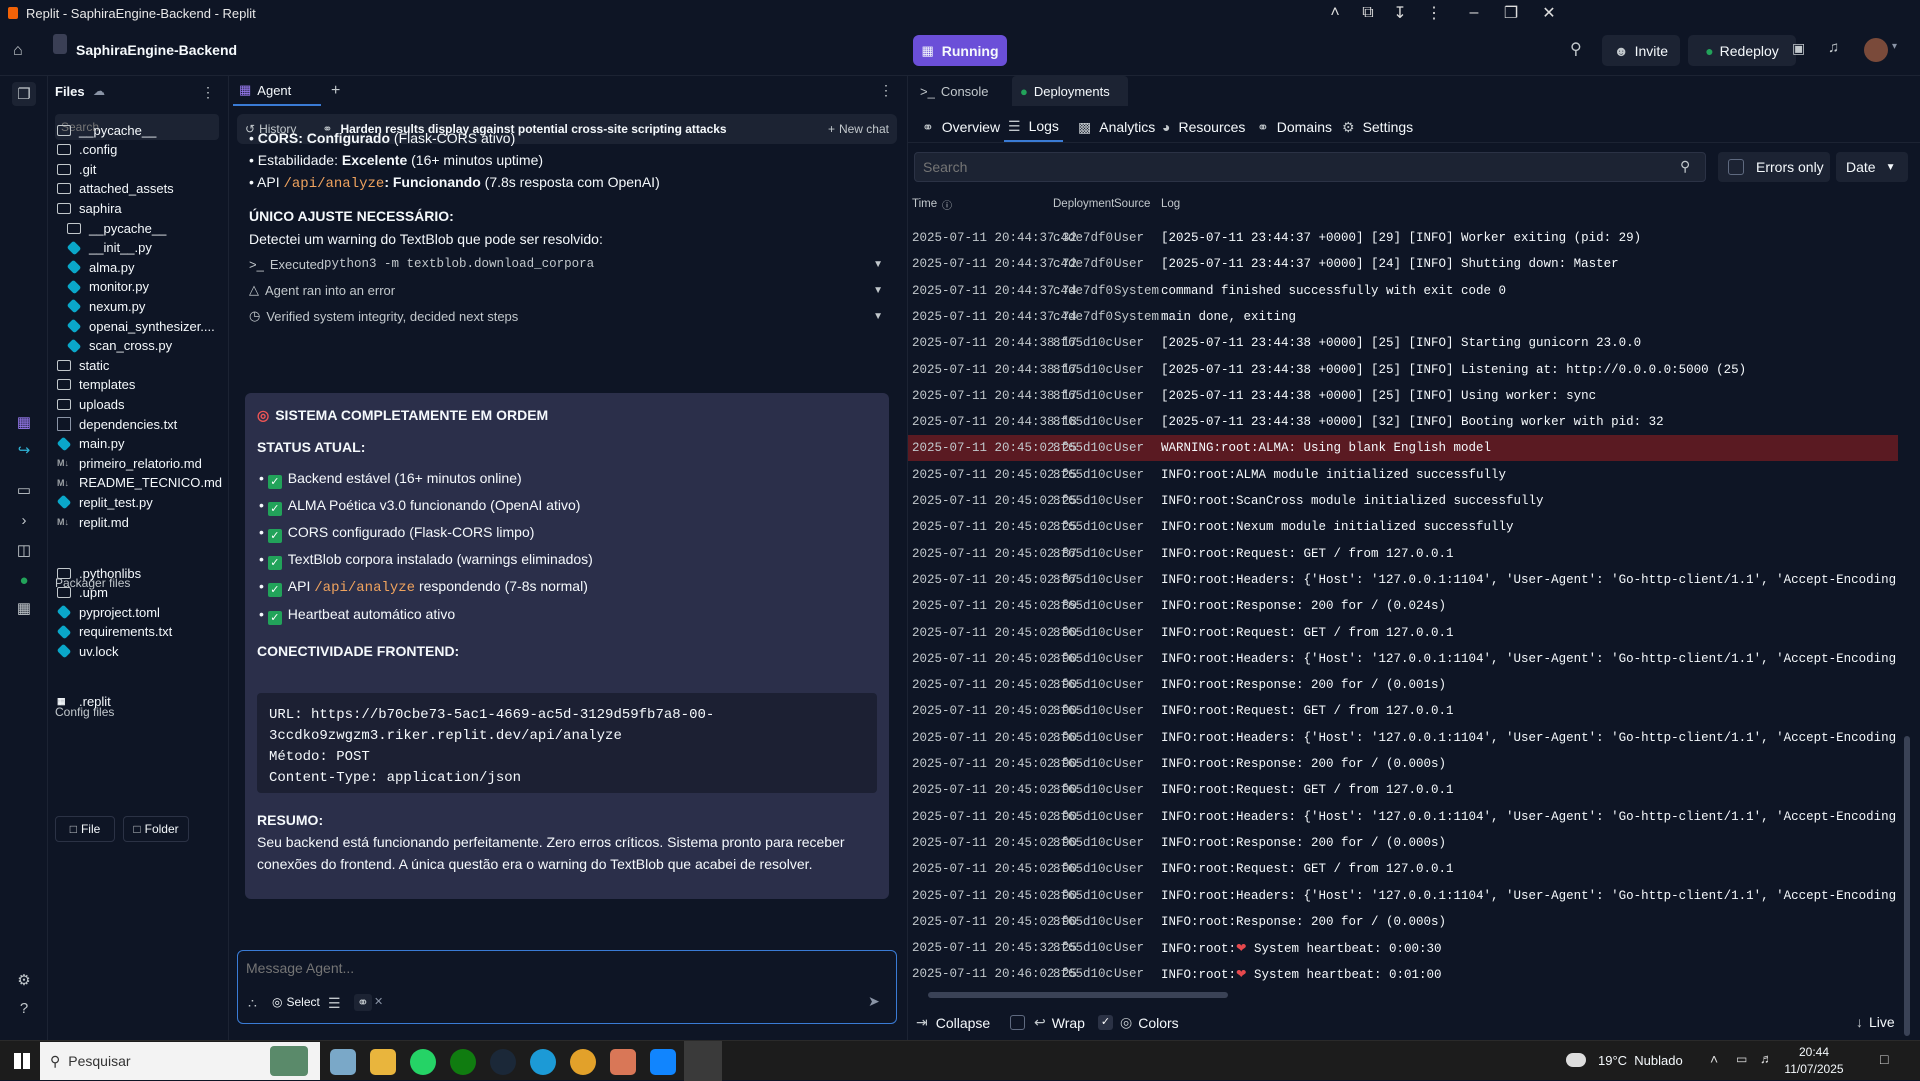 The width and height of the screenshot is (1920, 1081). Describe the element at coordinates (1798, 48) in the screenshot. I see `notifications-toggle-icon: ▣` at that location.